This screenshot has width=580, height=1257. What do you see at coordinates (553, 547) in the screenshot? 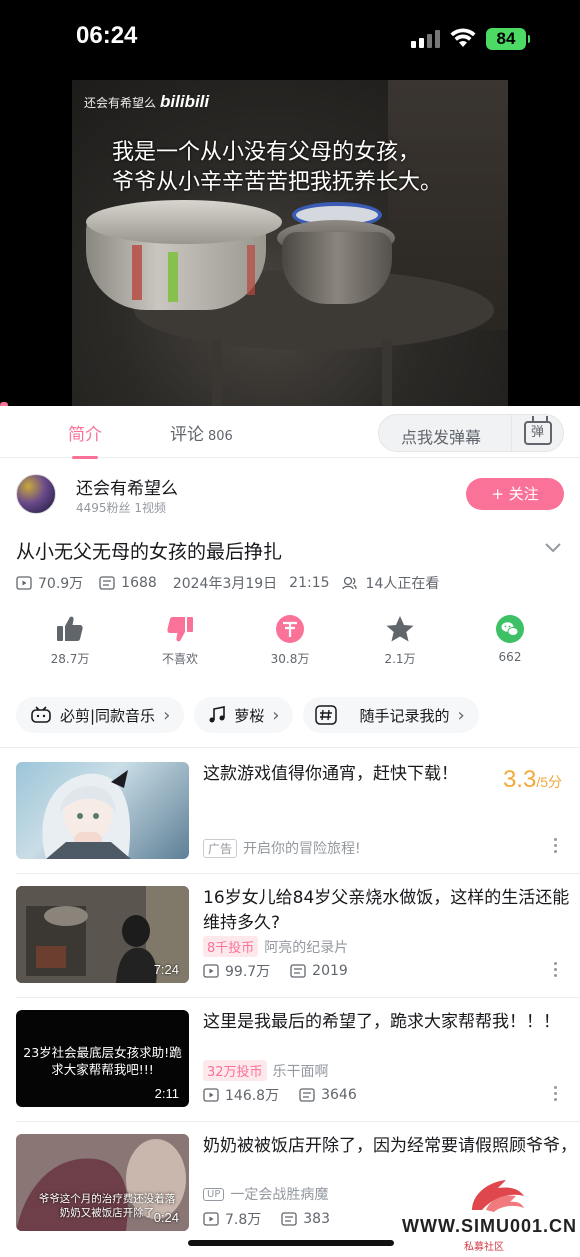
I see `chevron-down-icon` at bounding box center [553, 547].